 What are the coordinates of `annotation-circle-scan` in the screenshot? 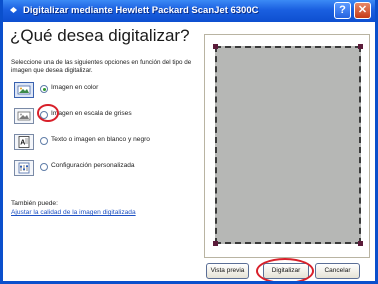 It's located at (285, 269).